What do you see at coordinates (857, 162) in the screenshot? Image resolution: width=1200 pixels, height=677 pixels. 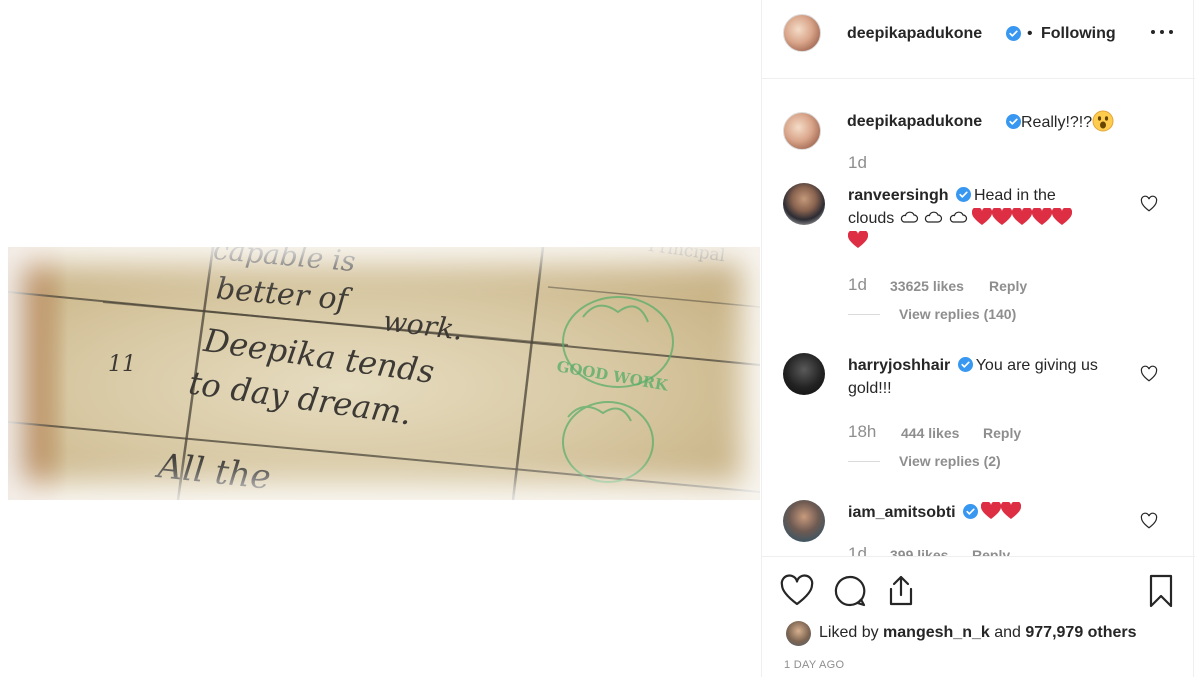 I see `caption-age: 1d` at bounding box center [857, 162].